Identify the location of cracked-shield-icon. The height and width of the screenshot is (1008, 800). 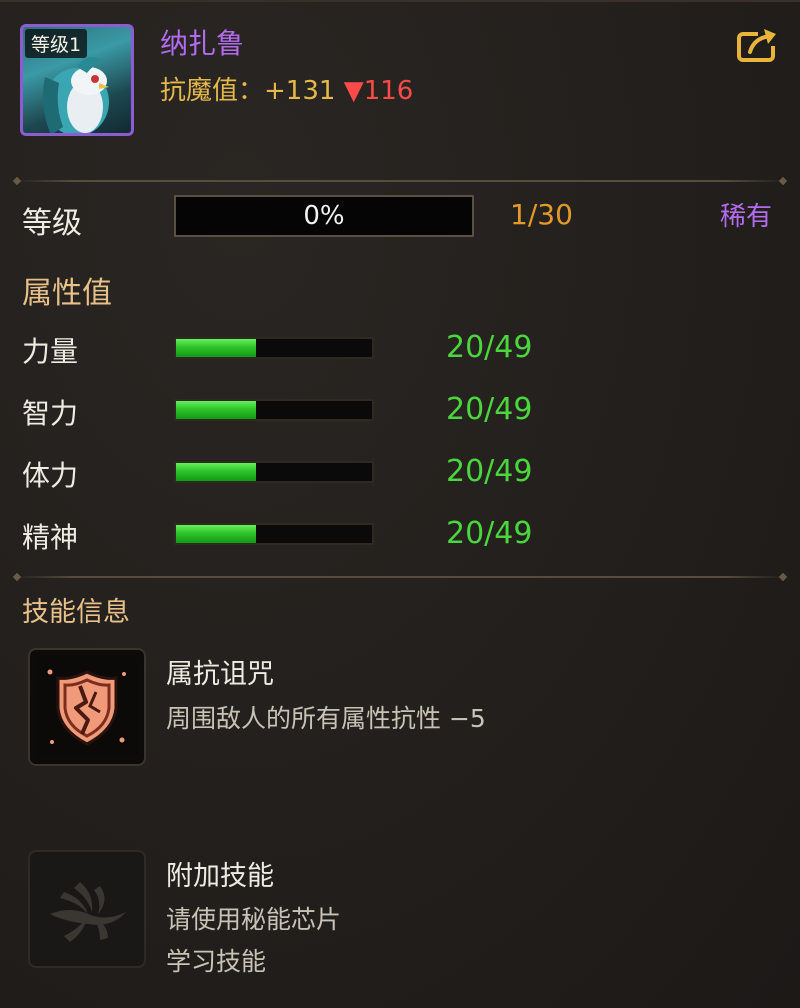
(87, 707).